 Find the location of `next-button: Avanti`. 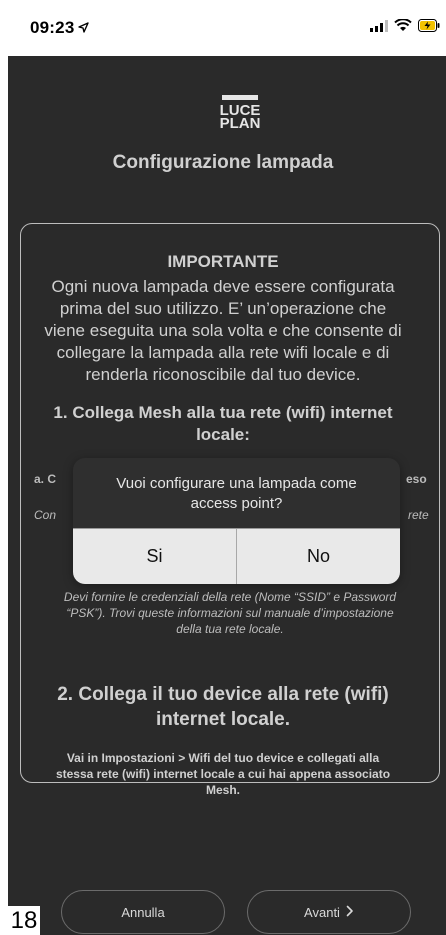

next-button: Avanti is located at coordinates (329, 912).